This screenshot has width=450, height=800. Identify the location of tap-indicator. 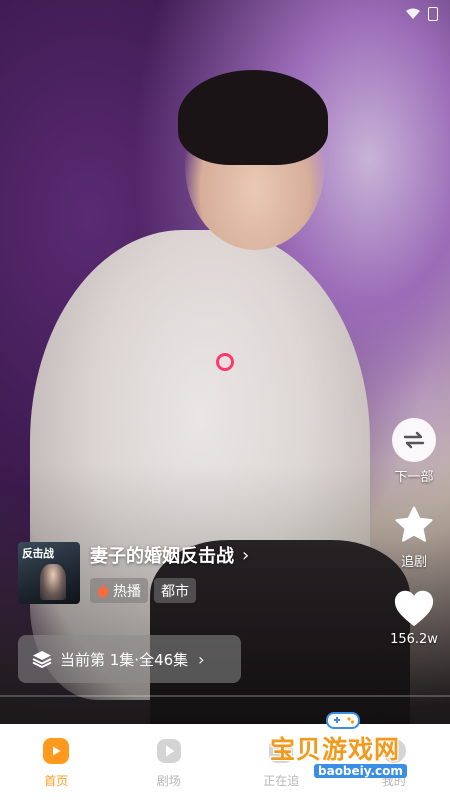
(225, 362).